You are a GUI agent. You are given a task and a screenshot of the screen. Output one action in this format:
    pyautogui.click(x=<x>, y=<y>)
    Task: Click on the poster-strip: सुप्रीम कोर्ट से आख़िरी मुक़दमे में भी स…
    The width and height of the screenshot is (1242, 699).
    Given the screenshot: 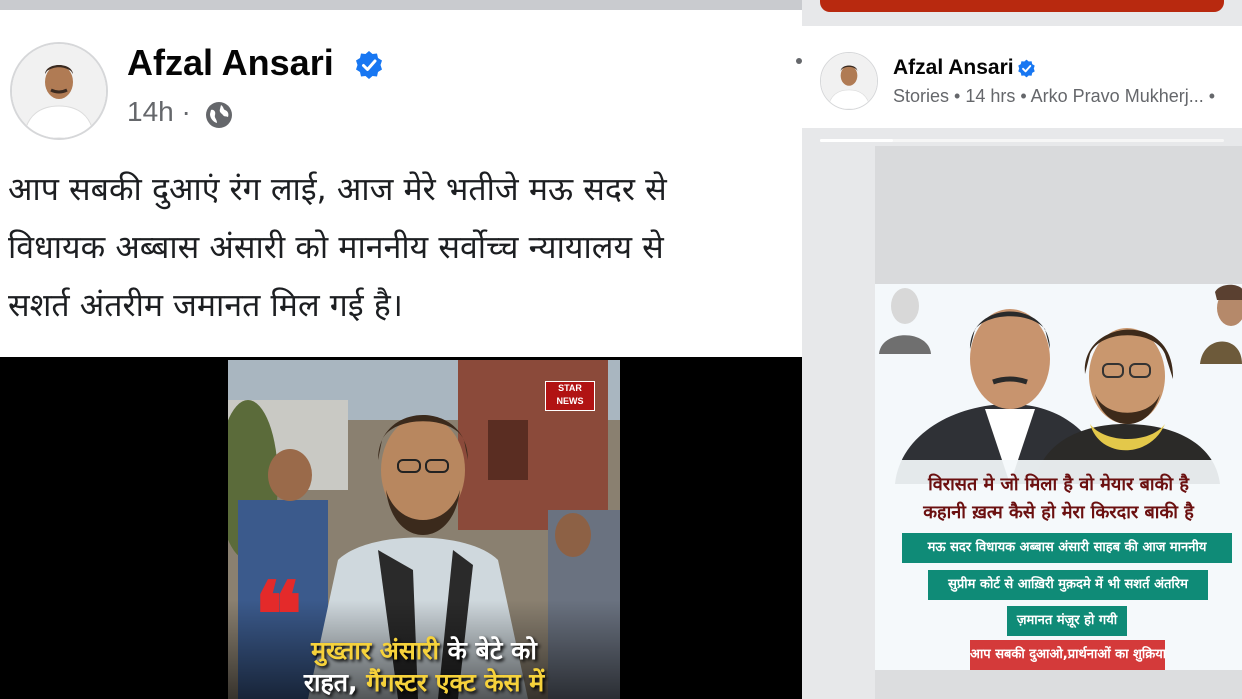 What is the action you would take?
    pyautogui.click(x=1068, y=585)
    